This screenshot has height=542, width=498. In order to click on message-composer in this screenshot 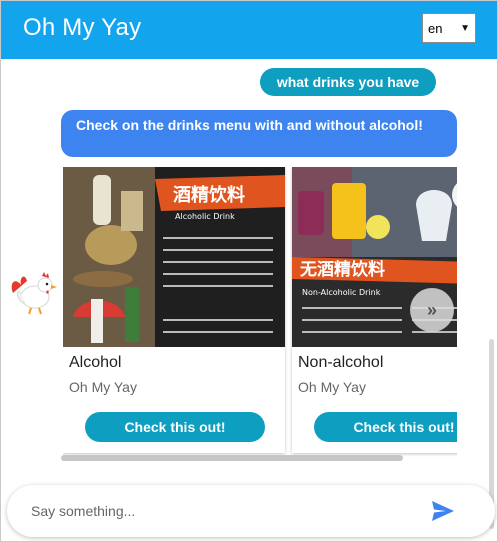, I will do `click(251, 511)`.